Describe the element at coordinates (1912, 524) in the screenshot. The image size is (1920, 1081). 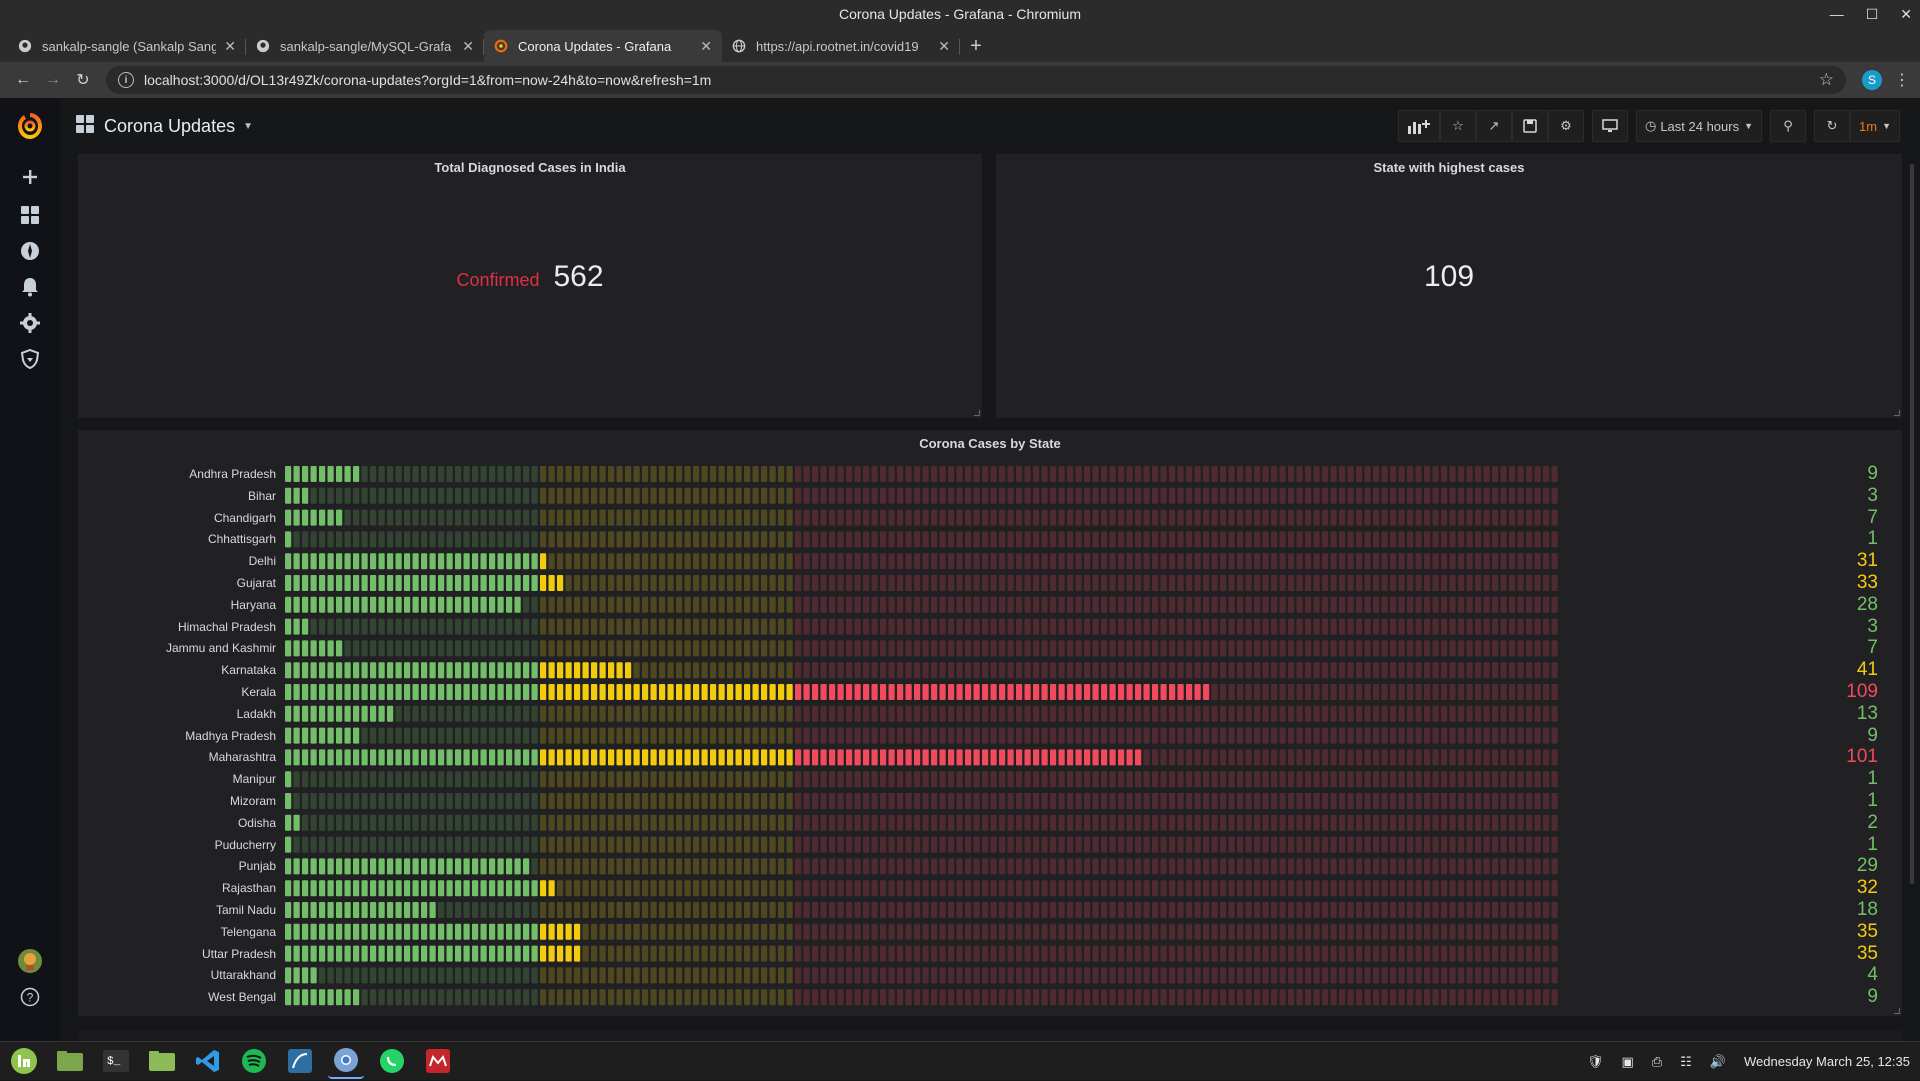
I see `page-scrollbar` at that location.